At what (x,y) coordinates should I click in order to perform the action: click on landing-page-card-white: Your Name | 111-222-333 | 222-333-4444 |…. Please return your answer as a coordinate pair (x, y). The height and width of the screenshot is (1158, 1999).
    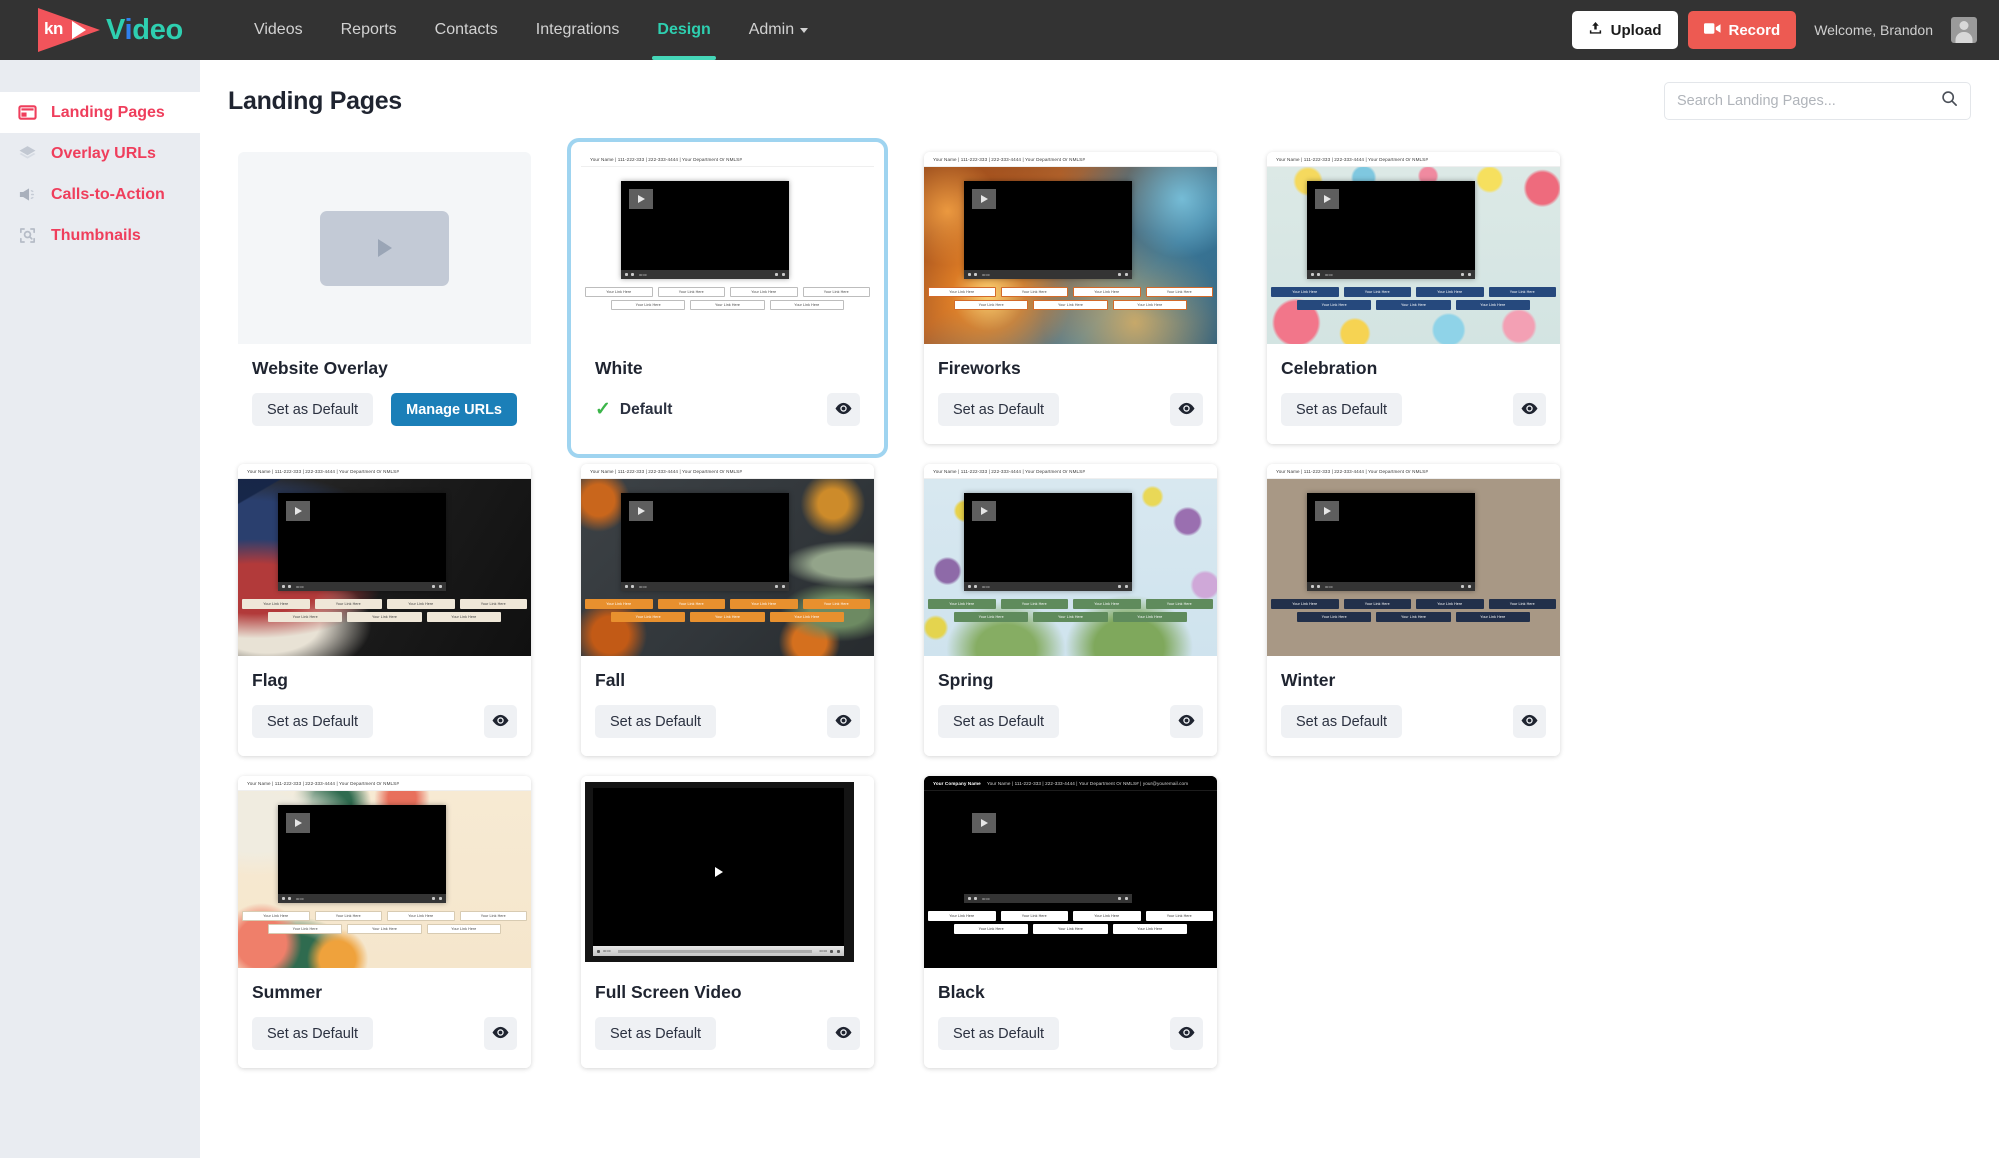
    Looking at the image, I should click on (727, 298).